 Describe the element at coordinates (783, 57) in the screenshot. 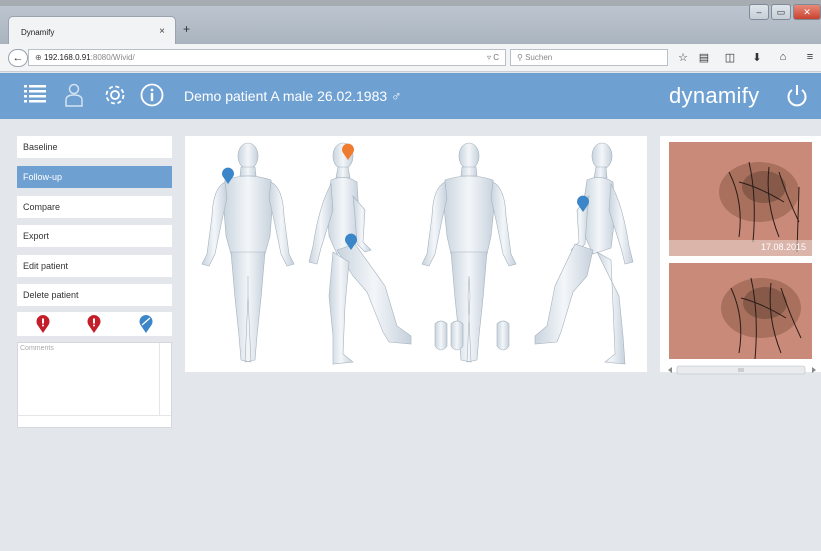

I see `home-icon: ⌂` at that location.